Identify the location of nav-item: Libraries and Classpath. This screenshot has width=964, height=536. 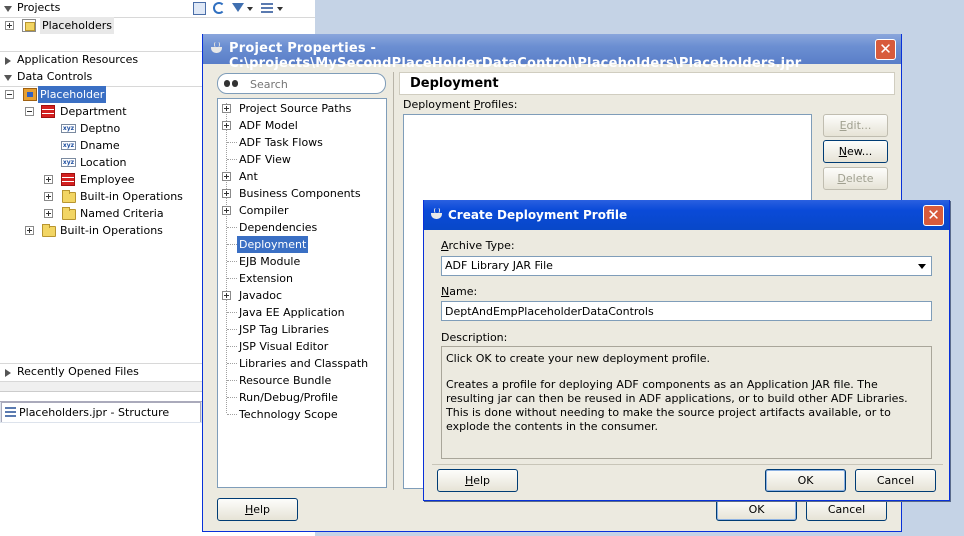
(303, 363).